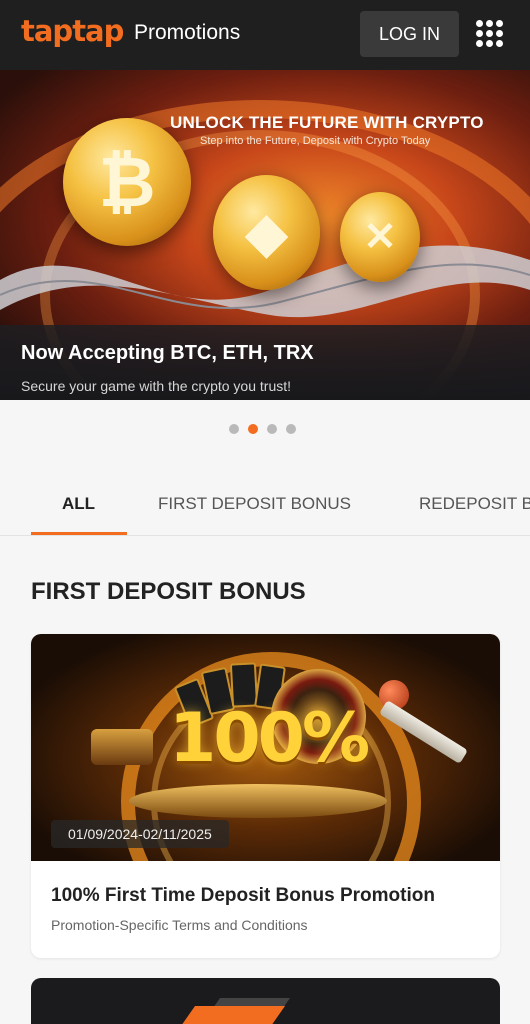 This screenshot has height=1024, width=530. I want to click on hero-title: Now Accepting BTC, ETH, TRX, so click(167, 353).